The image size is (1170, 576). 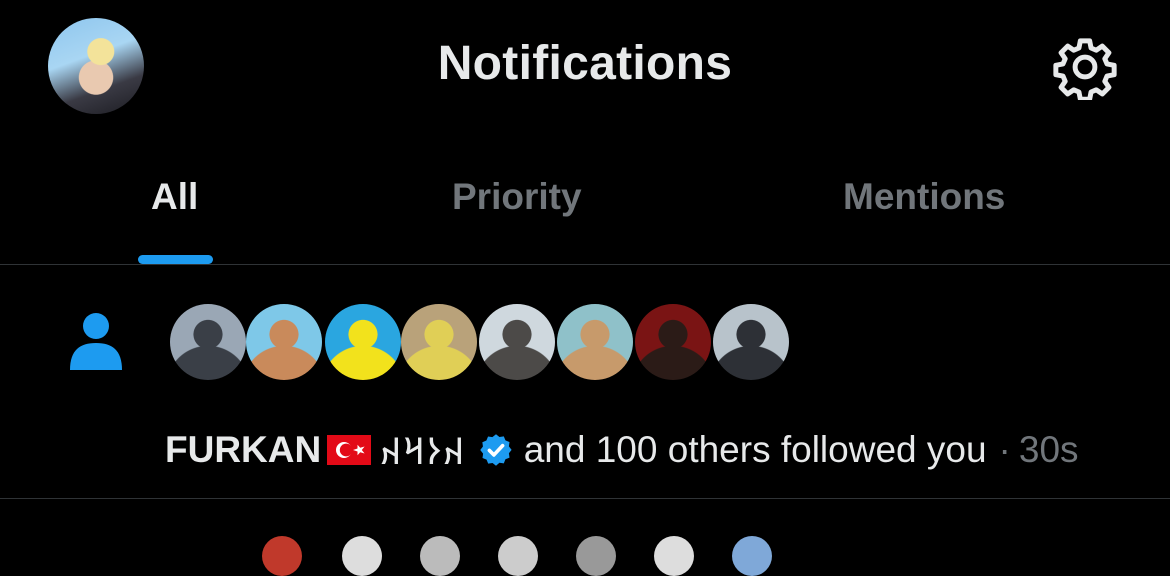 I want to click on tabs-divider, so click(x=585, y=264).